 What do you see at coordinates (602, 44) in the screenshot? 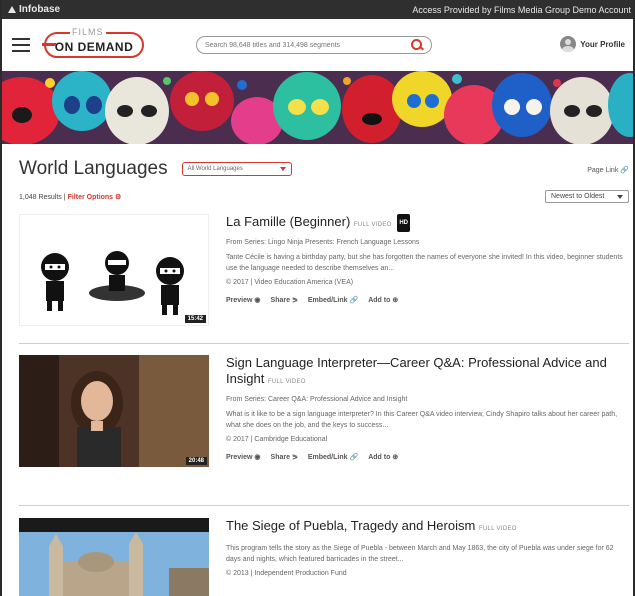
I see `your-profile-label: Your Profile` at bounding box center [602, 44].